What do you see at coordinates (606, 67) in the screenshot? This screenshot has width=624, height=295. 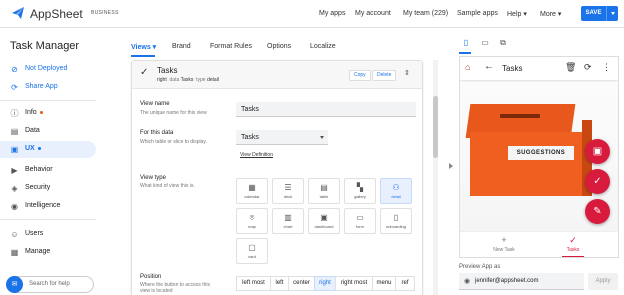 I see `more-vert-icon: ⋮` at bounding box center [606, 67].